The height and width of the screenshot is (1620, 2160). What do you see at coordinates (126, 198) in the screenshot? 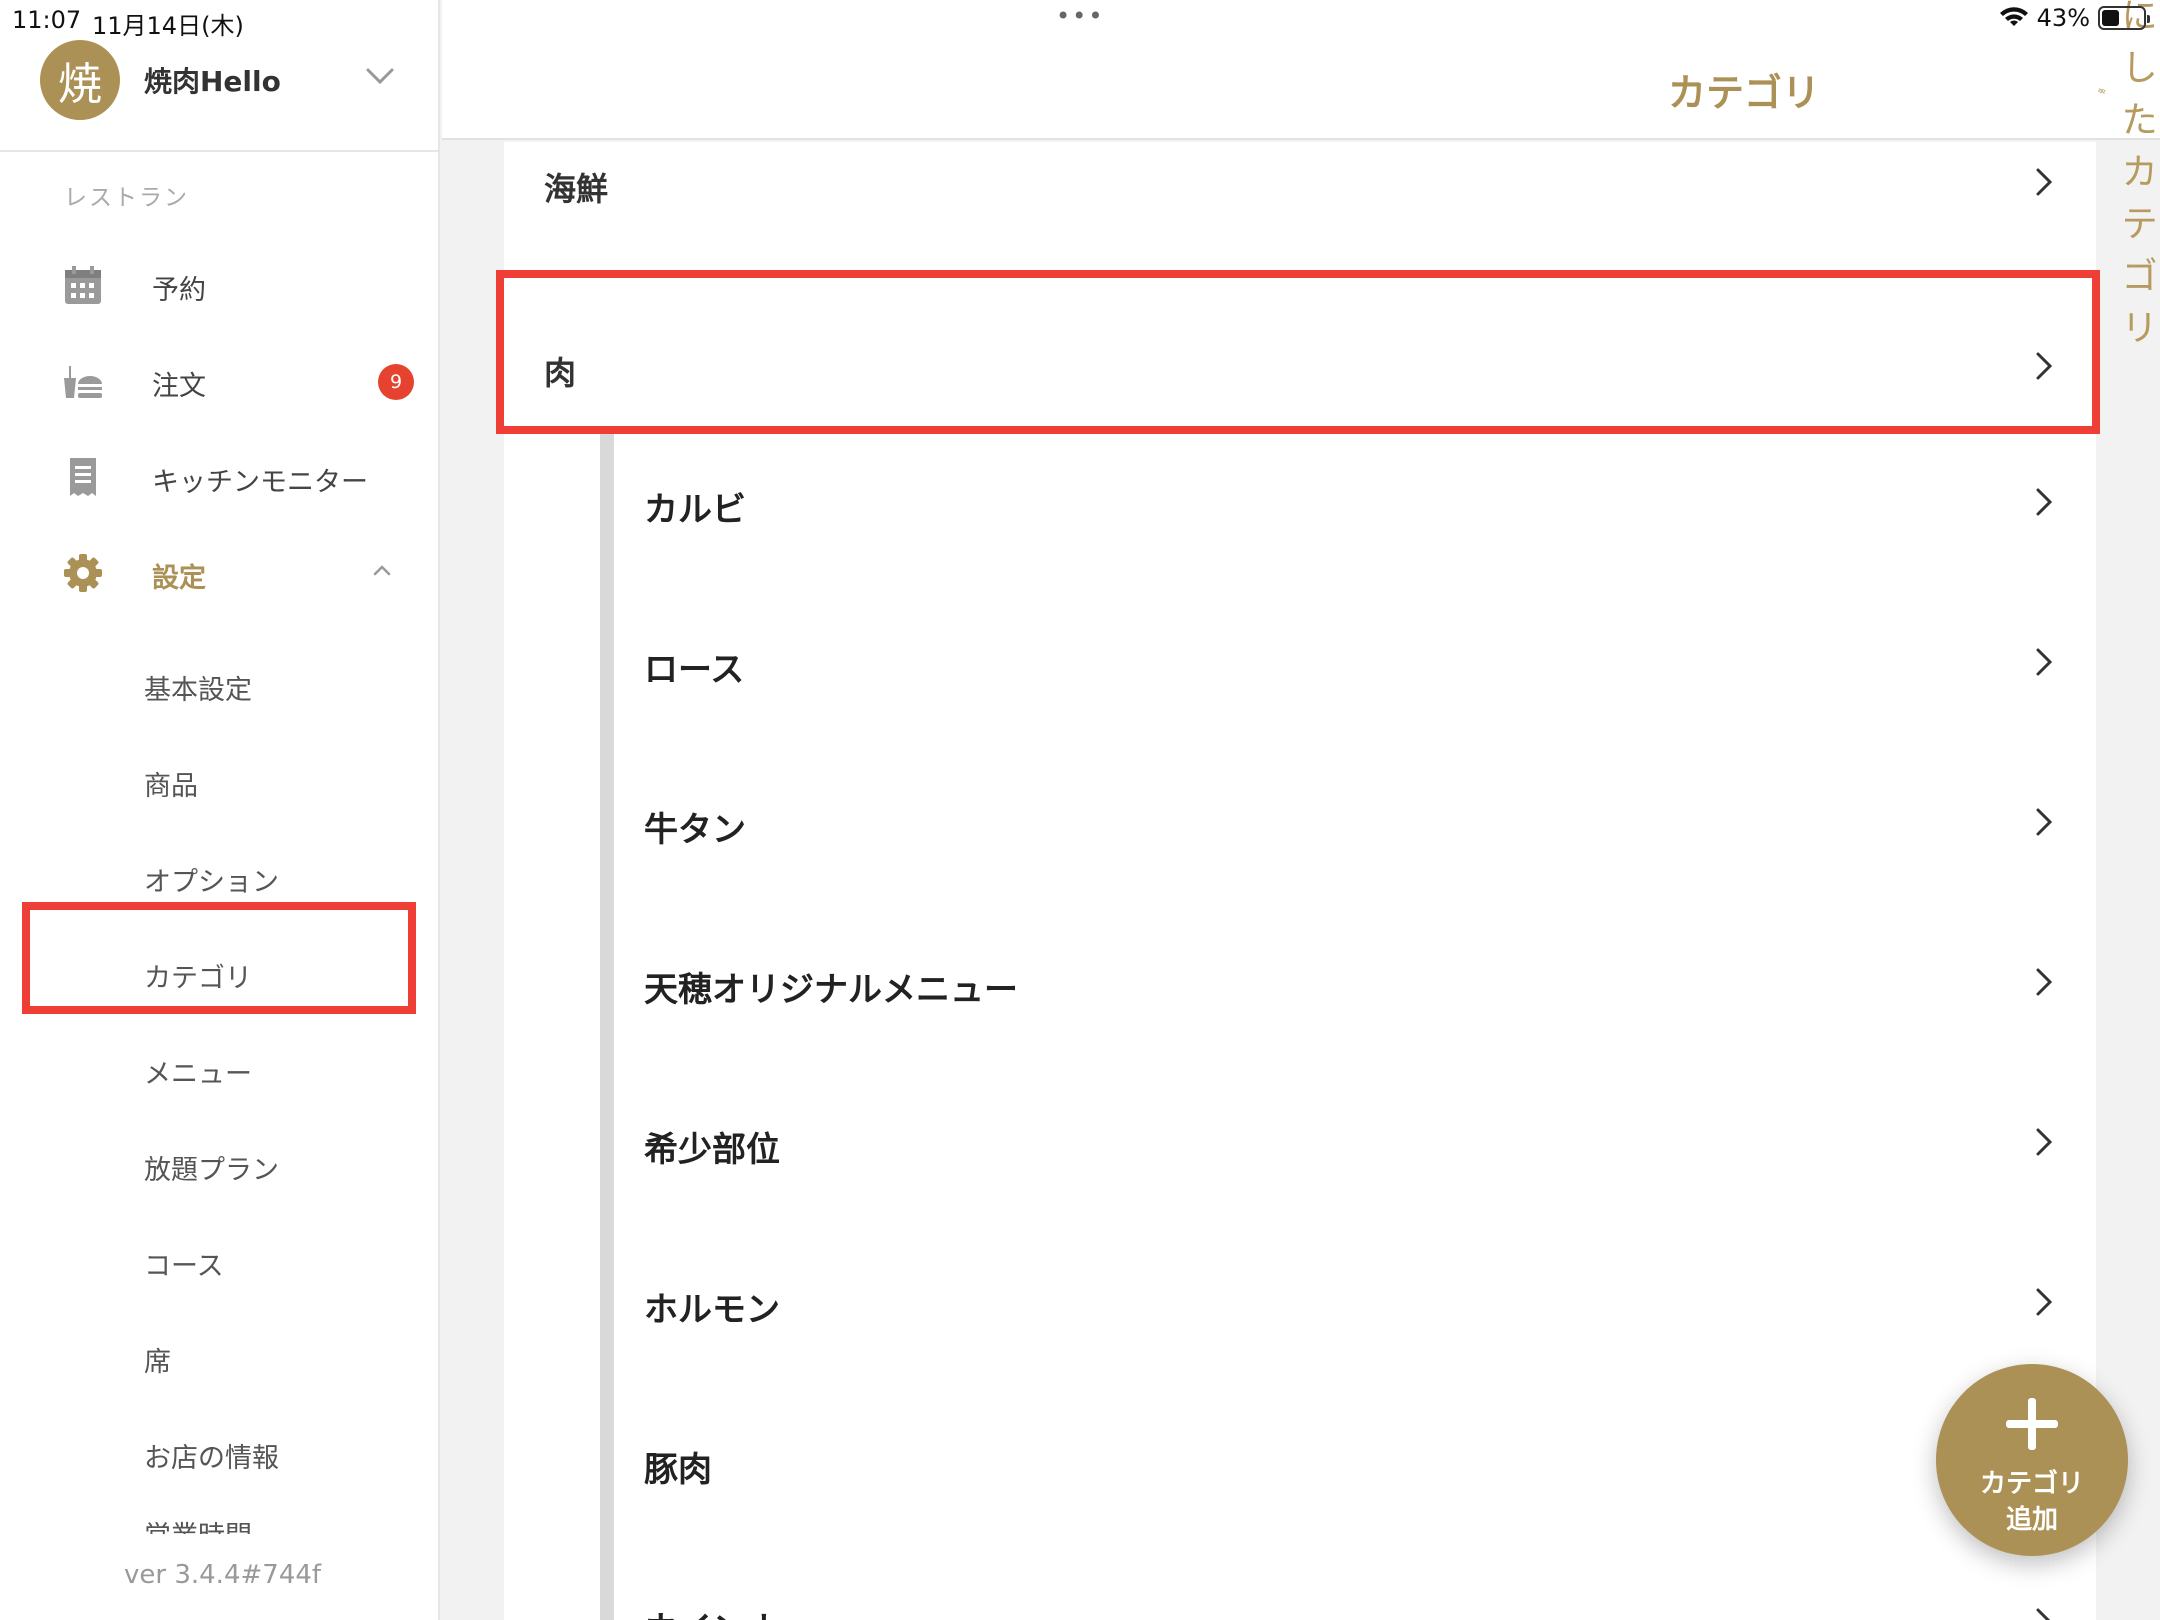
I see `section-label: レストラン` at bounding box center [126, 198].